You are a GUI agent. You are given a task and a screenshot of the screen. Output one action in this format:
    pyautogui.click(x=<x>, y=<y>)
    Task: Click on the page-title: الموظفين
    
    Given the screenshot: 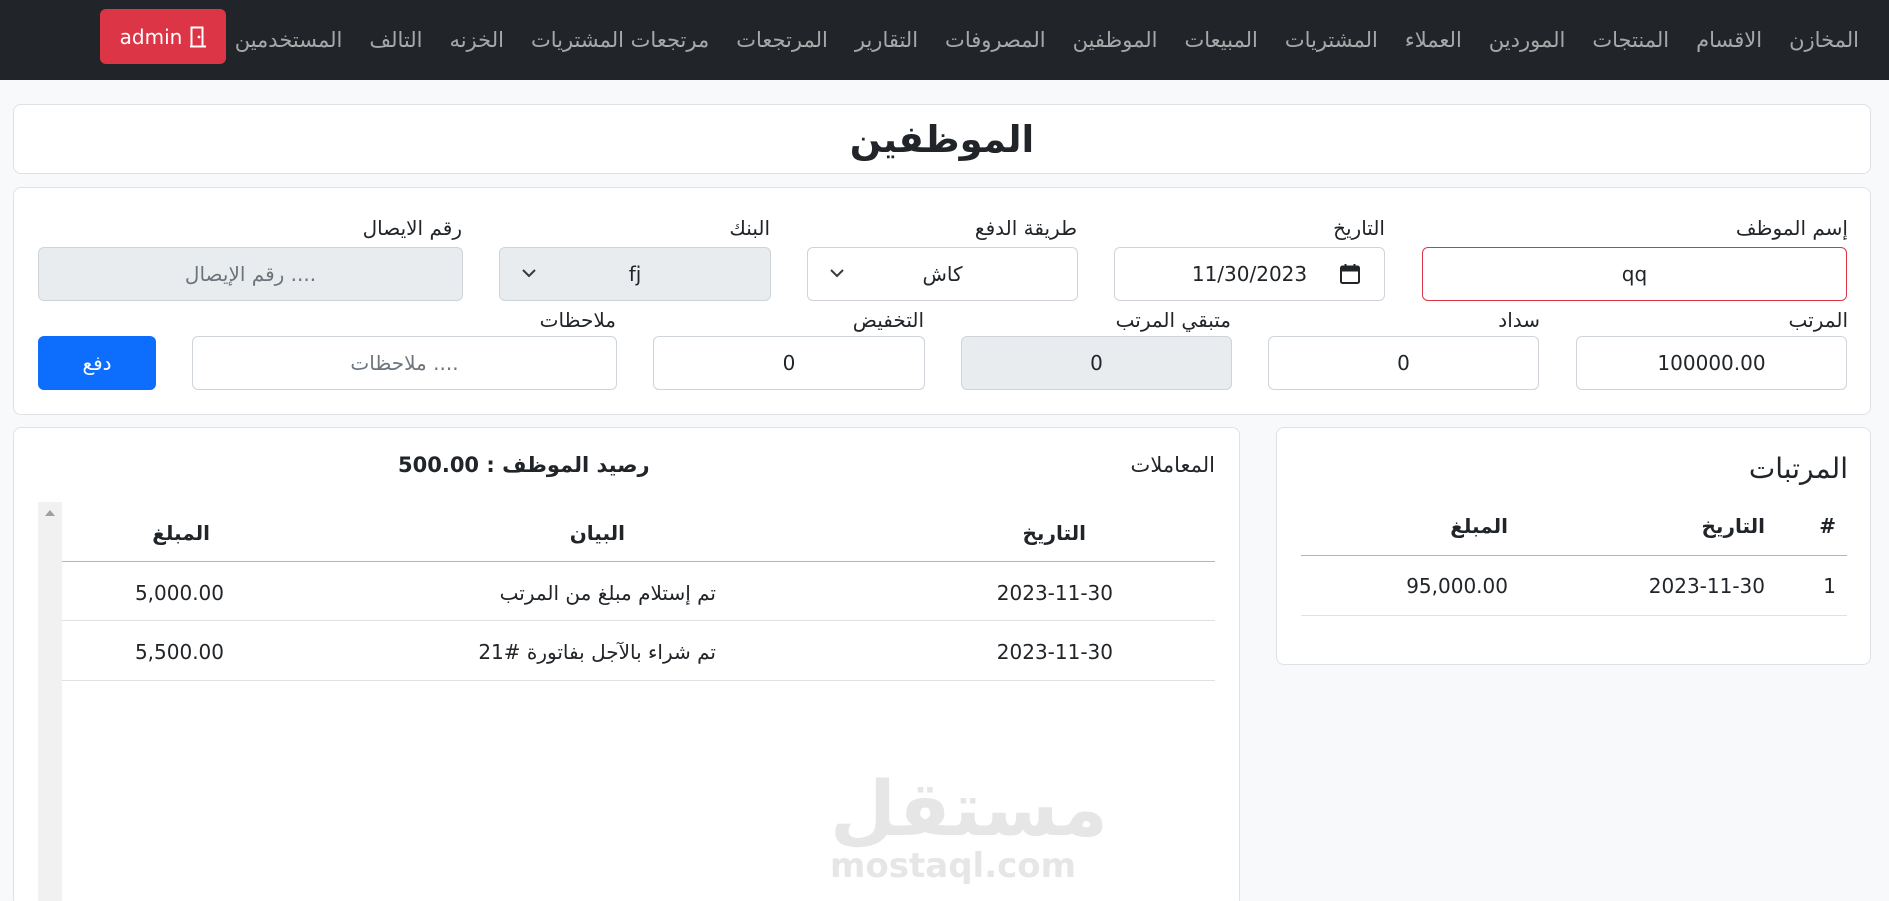 What is the action you would take?
    pyautogui.click(x=942, y=139)
    